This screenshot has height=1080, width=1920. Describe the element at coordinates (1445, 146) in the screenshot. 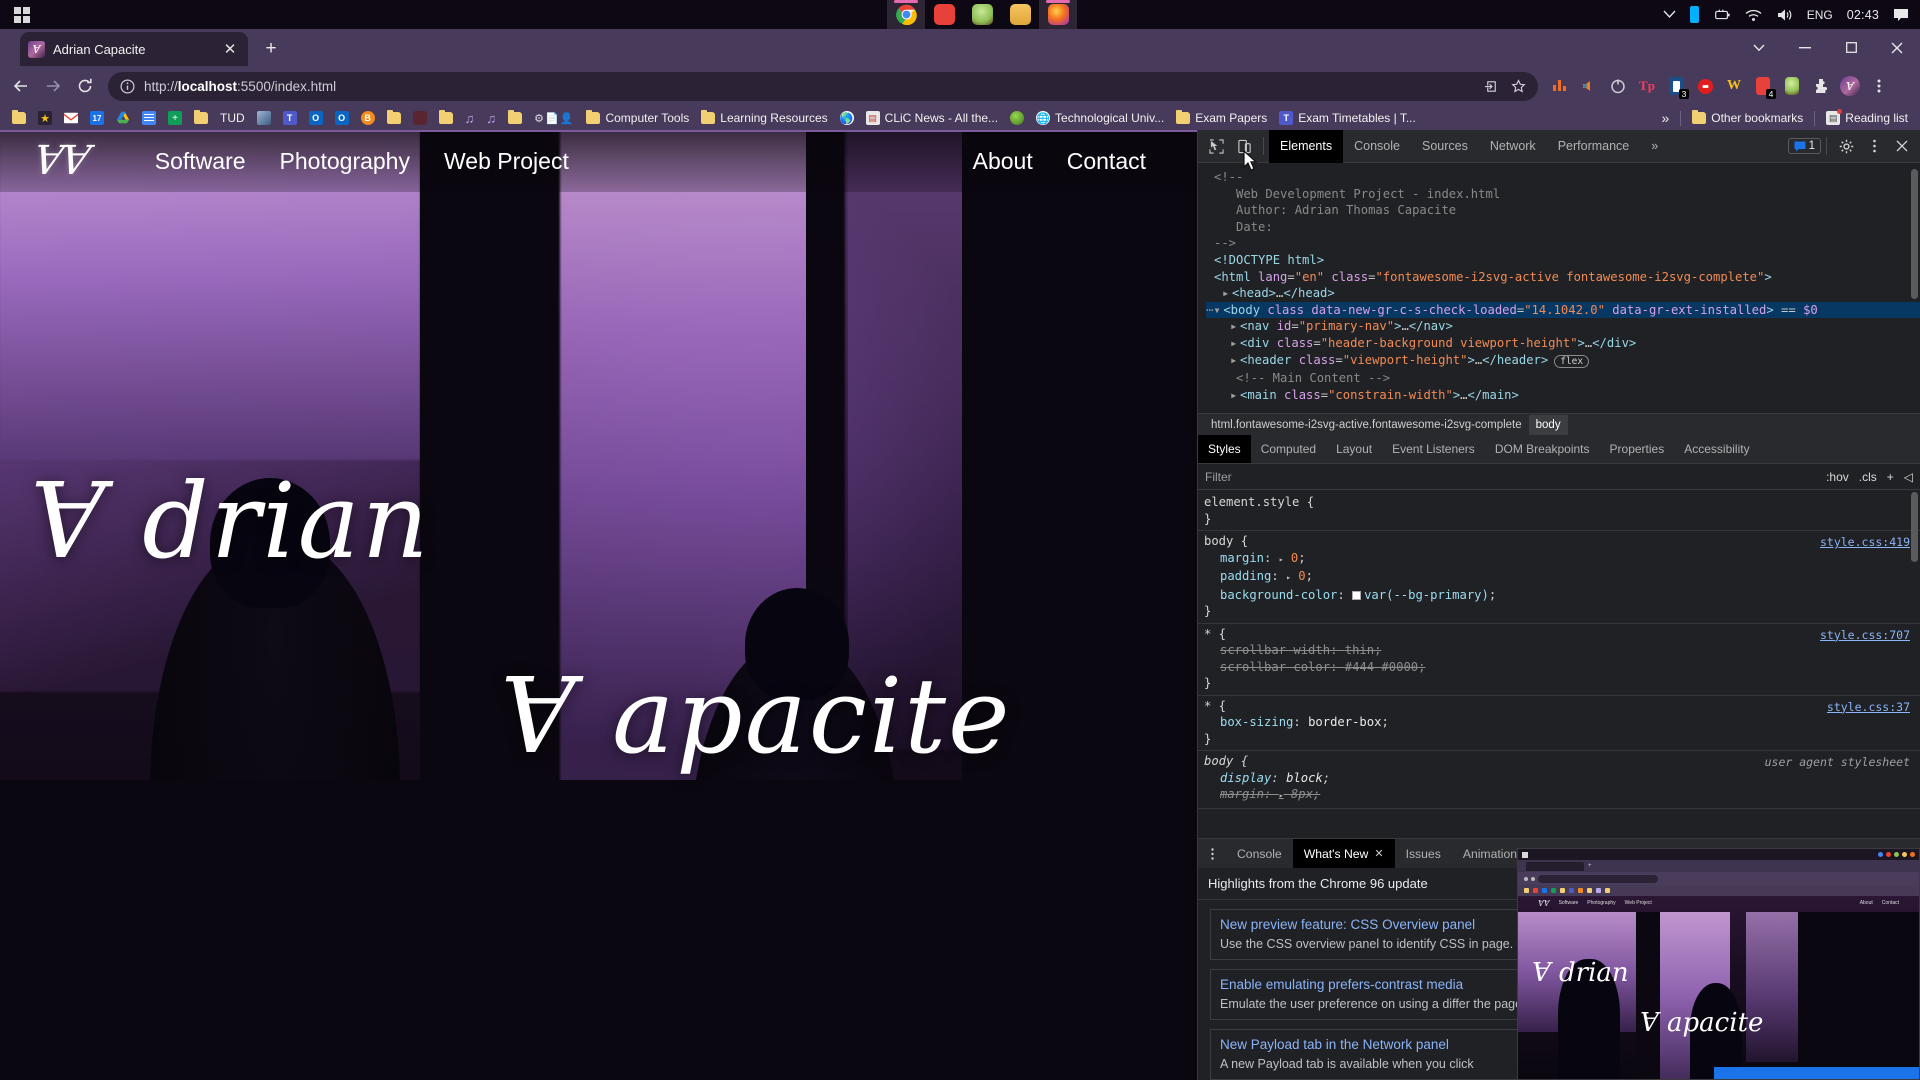

I see `devtools-tab-sources: Sources` at that location.